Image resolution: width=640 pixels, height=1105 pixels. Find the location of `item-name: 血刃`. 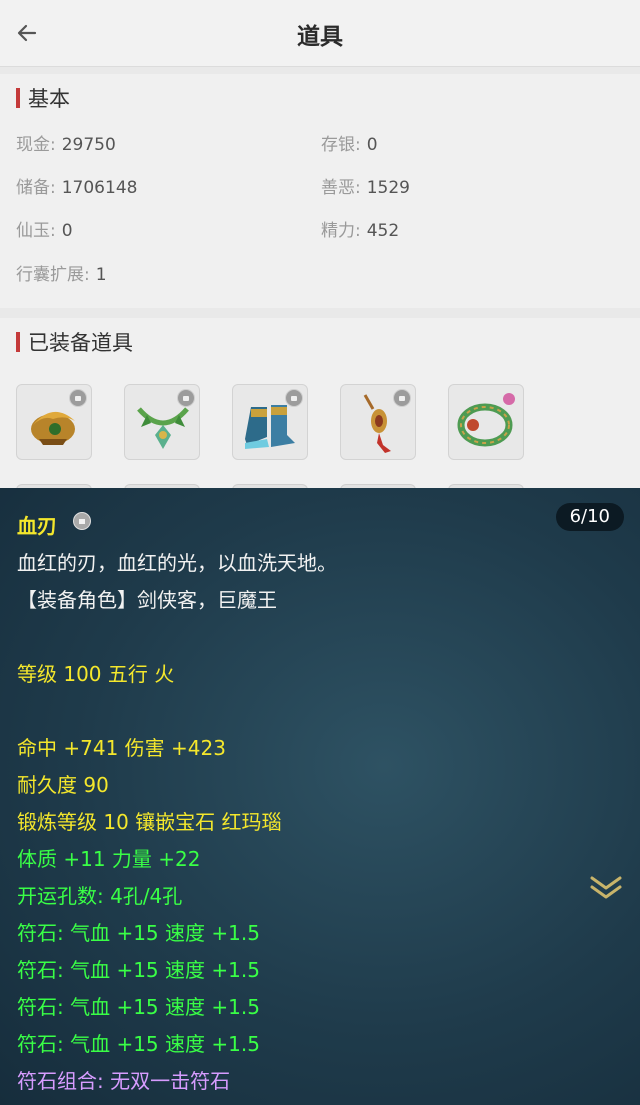

item-name: 血刃 is located at coordinates (37, 526).